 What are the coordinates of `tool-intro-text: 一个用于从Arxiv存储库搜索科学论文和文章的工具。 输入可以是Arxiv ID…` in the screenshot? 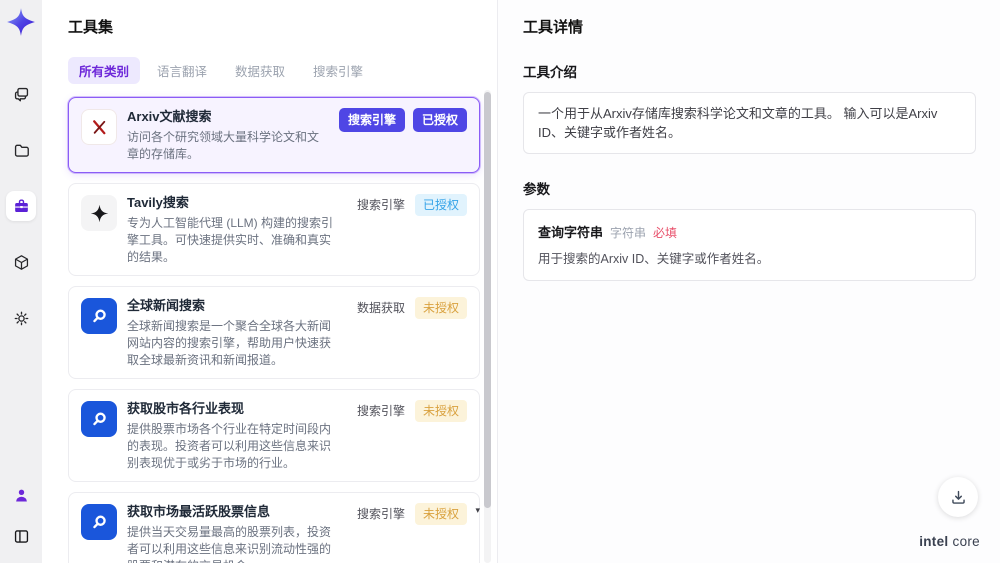 It's located at (749, 123).